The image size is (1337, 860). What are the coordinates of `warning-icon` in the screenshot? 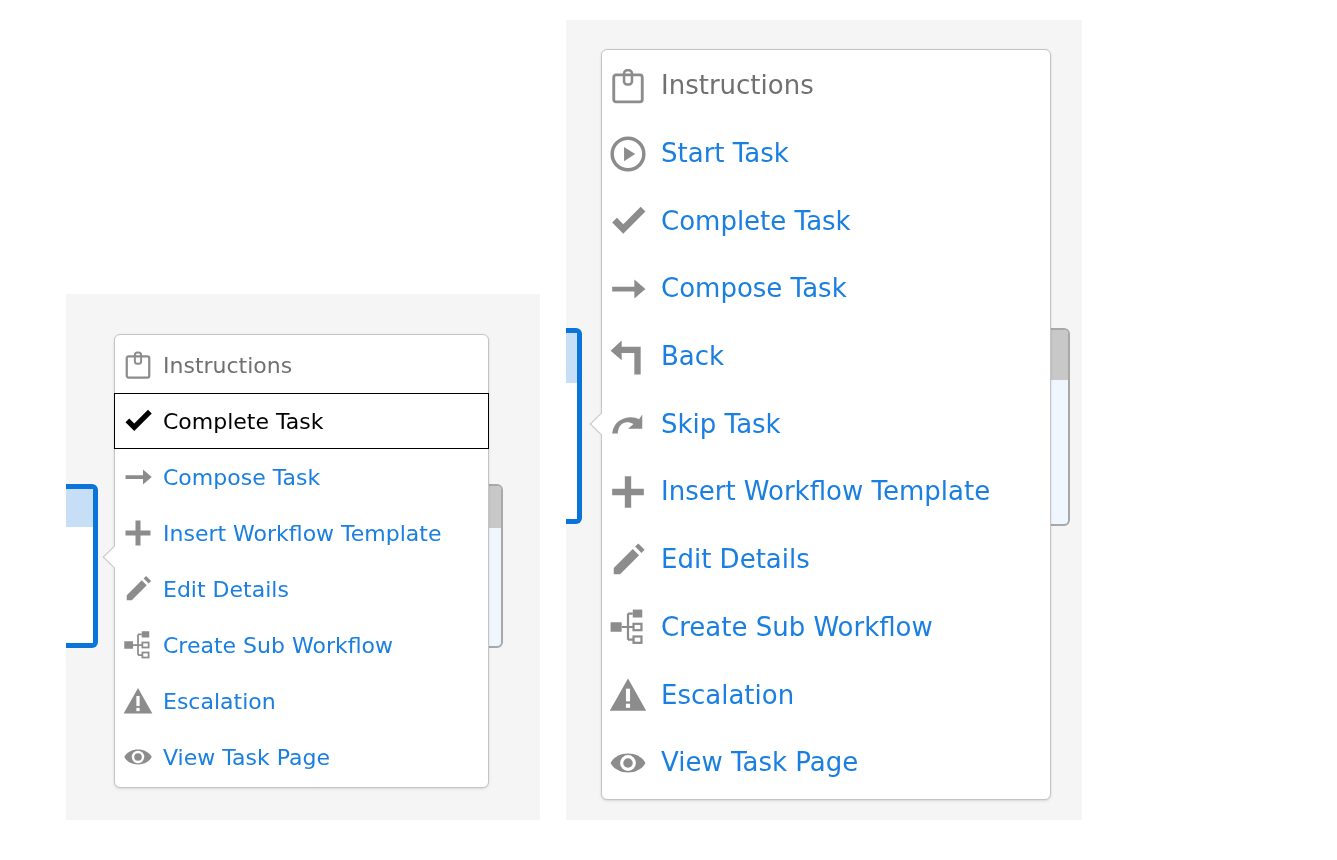 It's located at (138, 701).